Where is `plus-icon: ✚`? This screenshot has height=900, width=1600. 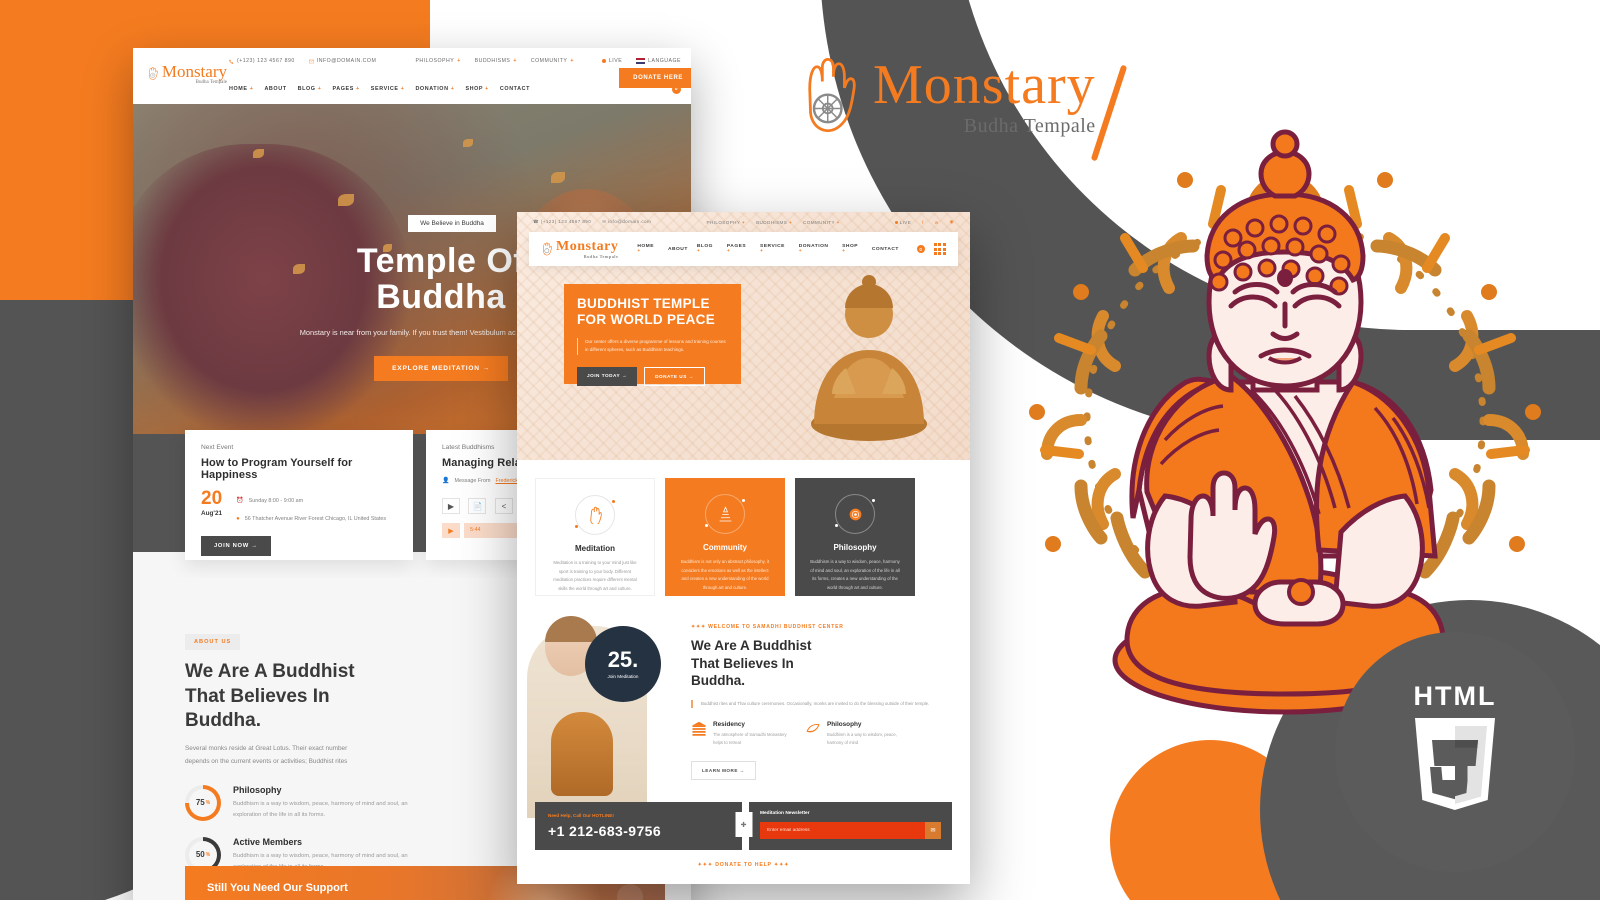
plus-icon: ✚ is located at coordinates (743, 824).